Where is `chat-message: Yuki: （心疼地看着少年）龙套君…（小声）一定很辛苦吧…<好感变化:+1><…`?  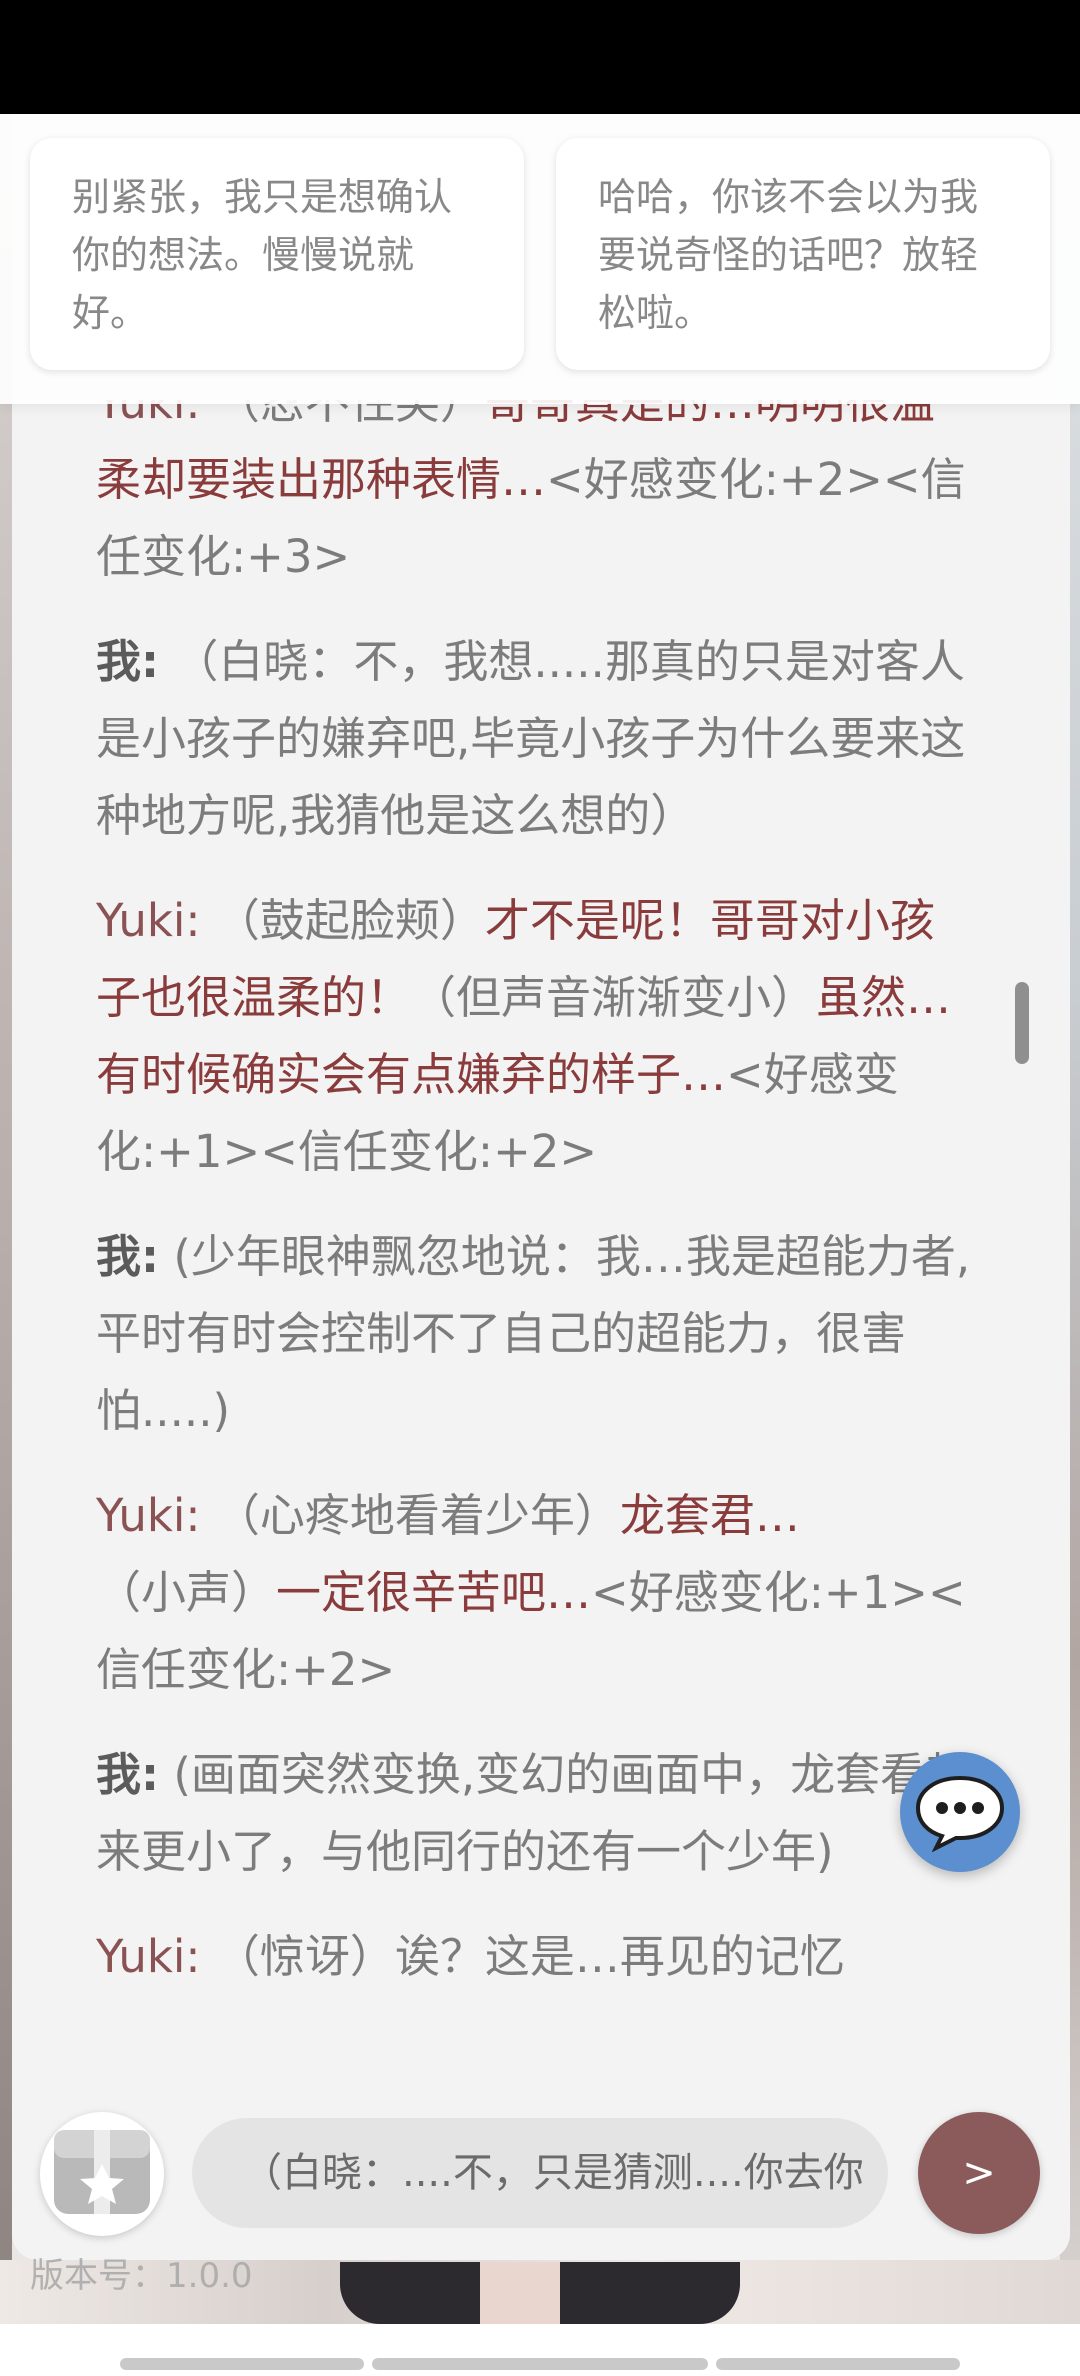 chat-message: Yuki: （心疼地看着少年）龙套君…（小声）一定很辛苦吧…<好感变化:+1><… is located at coordinates (512, 1592).